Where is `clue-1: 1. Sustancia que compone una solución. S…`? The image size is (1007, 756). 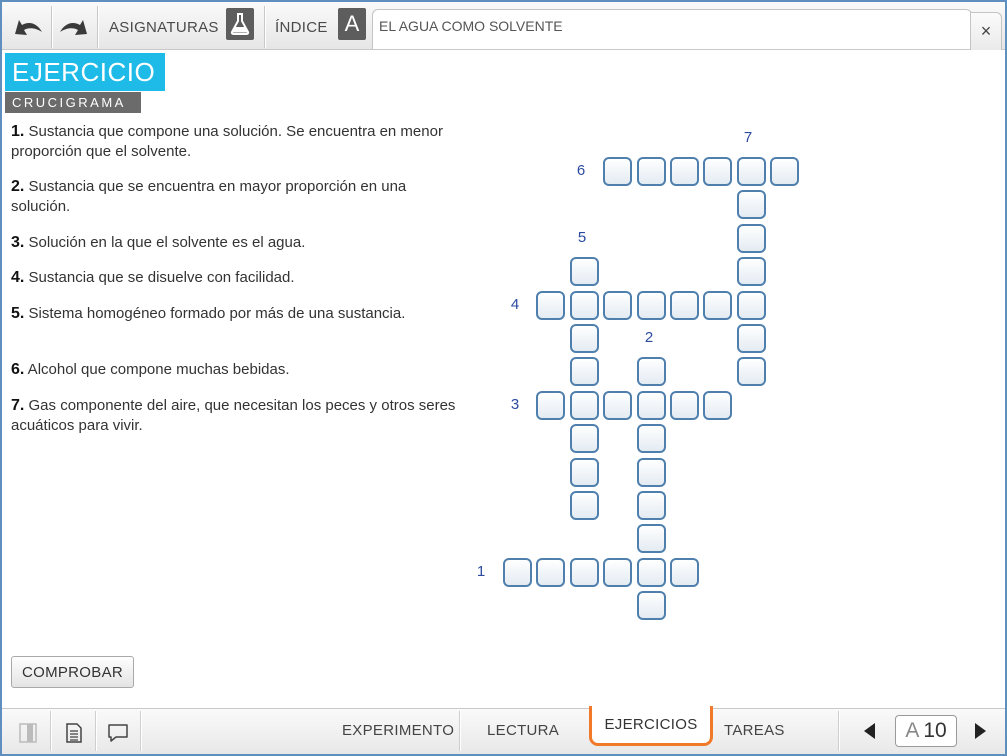 clue-1: 1. Sustancia que compone una solución. S… is located at coordinates (227, 141).